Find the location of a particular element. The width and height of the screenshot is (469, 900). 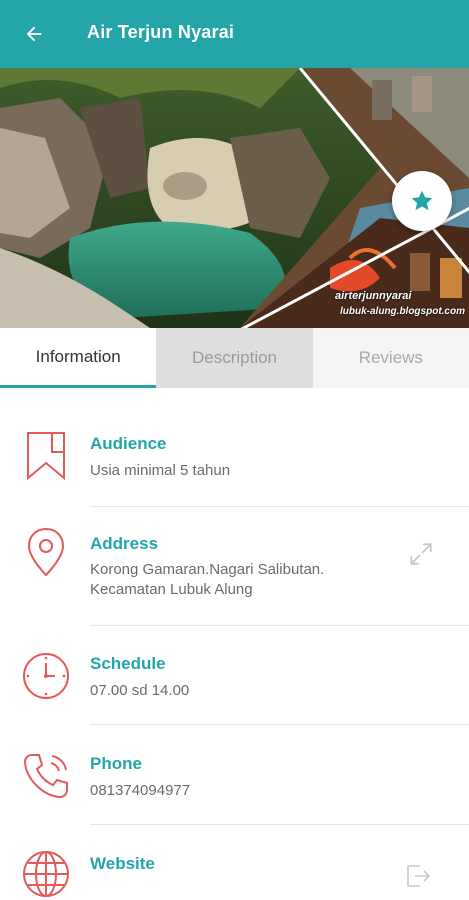

globe-icon is located at coordinates (46, 874).